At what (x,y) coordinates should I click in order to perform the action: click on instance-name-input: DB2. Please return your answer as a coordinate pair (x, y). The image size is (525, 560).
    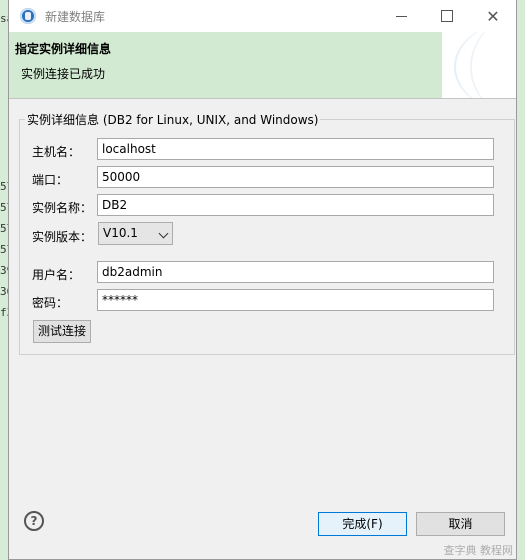
    Looking at the image, I should click on (295, 205).